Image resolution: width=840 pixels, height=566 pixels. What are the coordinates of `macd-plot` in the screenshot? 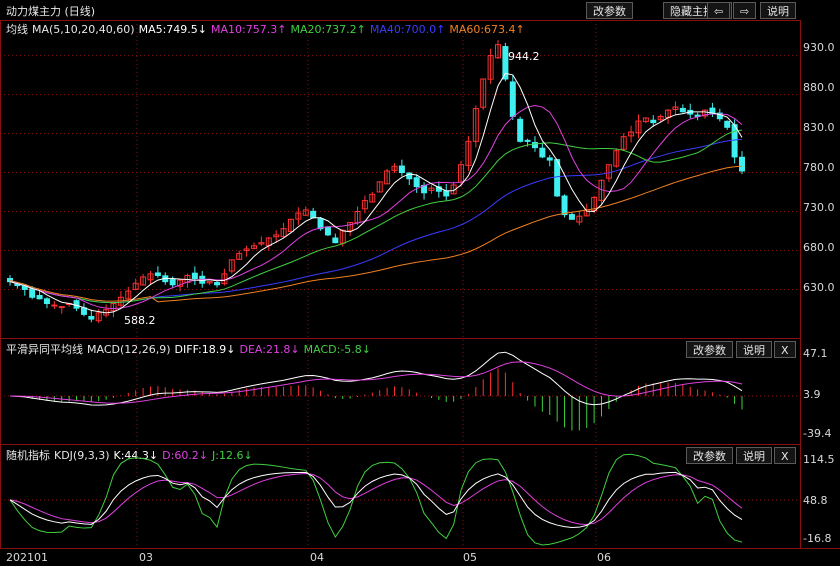 It's located at (376, 391).